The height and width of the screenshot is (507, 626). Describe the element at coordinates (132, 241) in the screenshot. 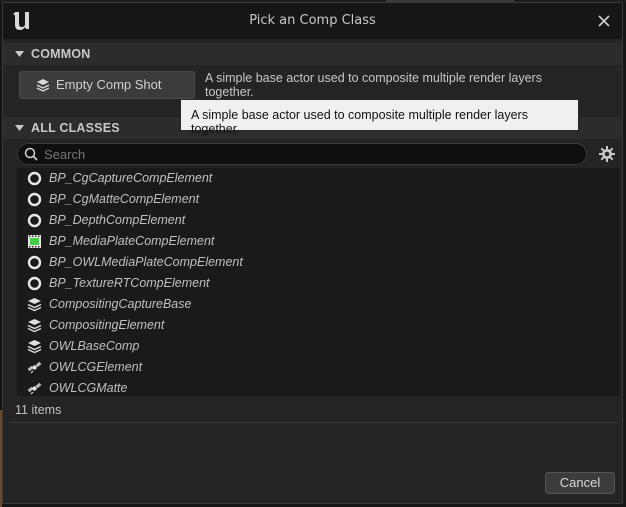

I see `list-item-label: BP_MediaPlateCompElement` at that location.